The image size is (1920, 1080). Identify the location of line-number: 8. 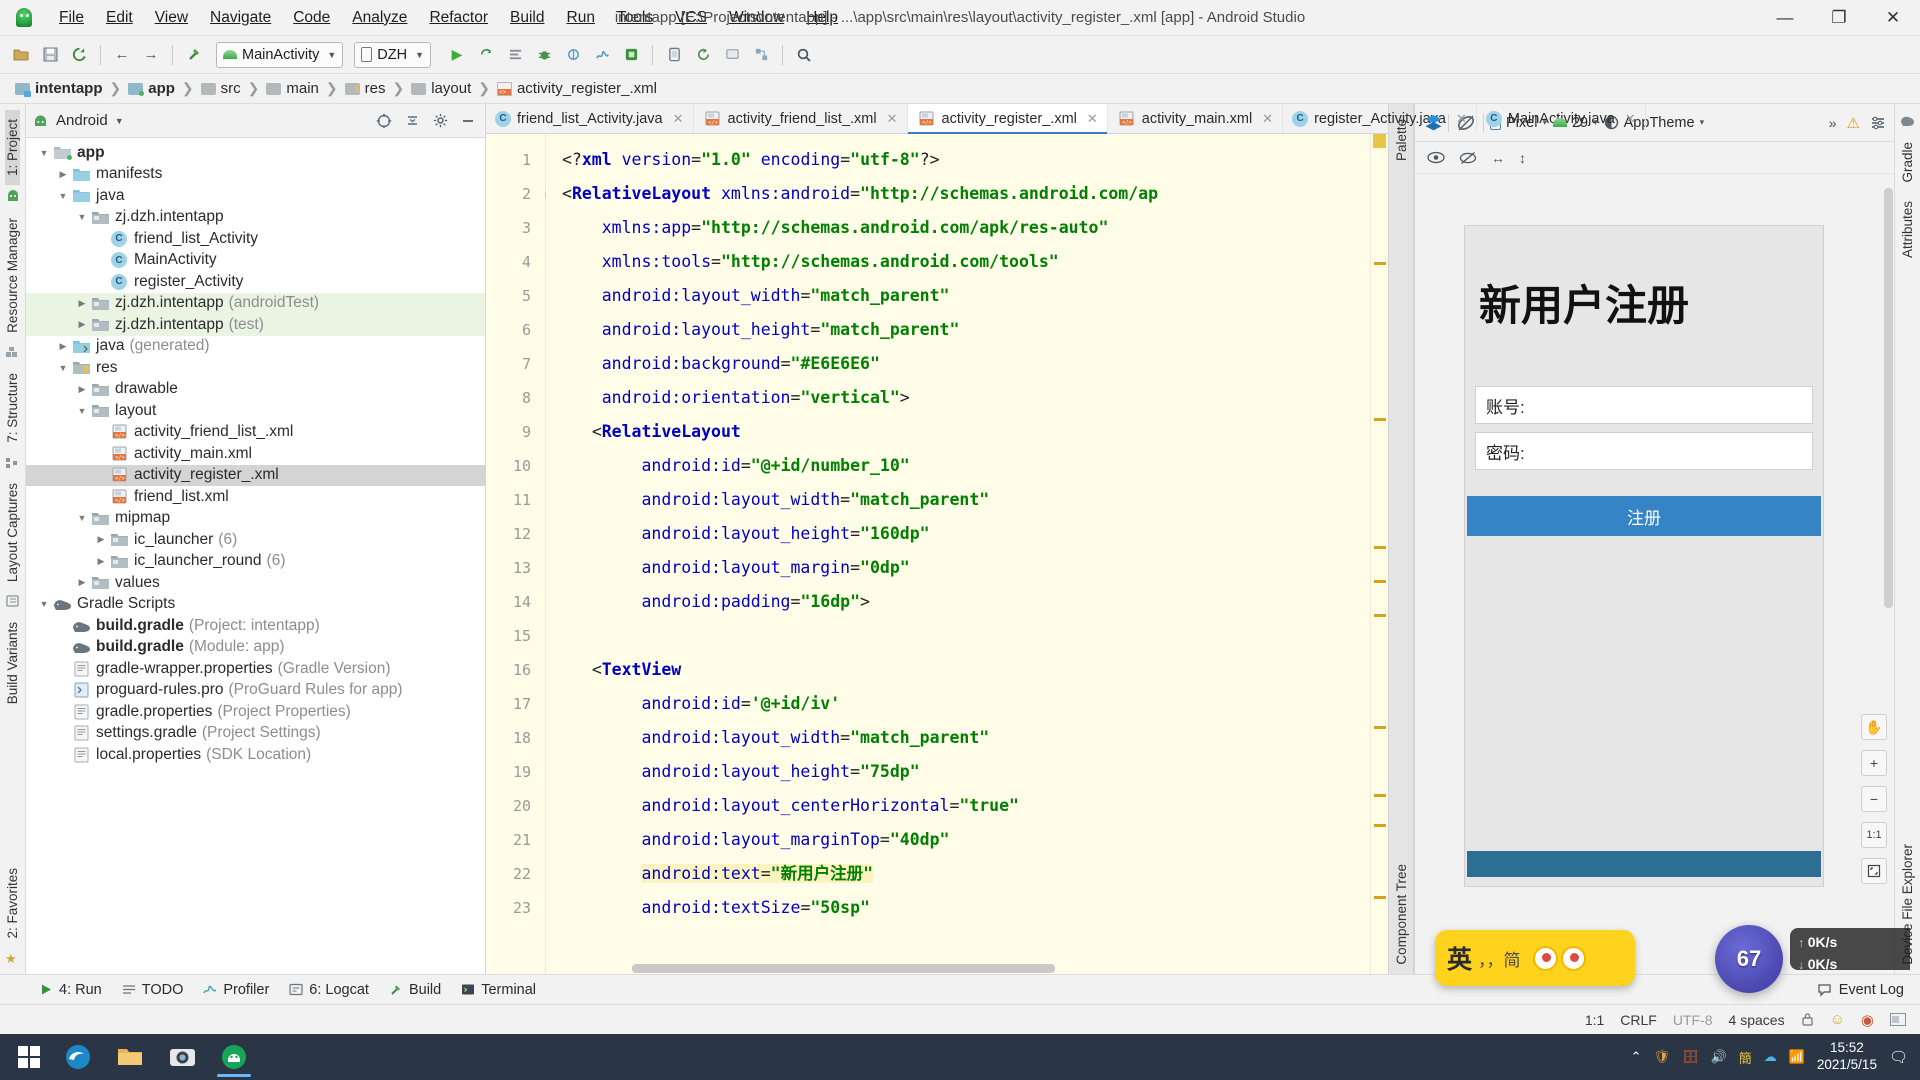
(515, 398).